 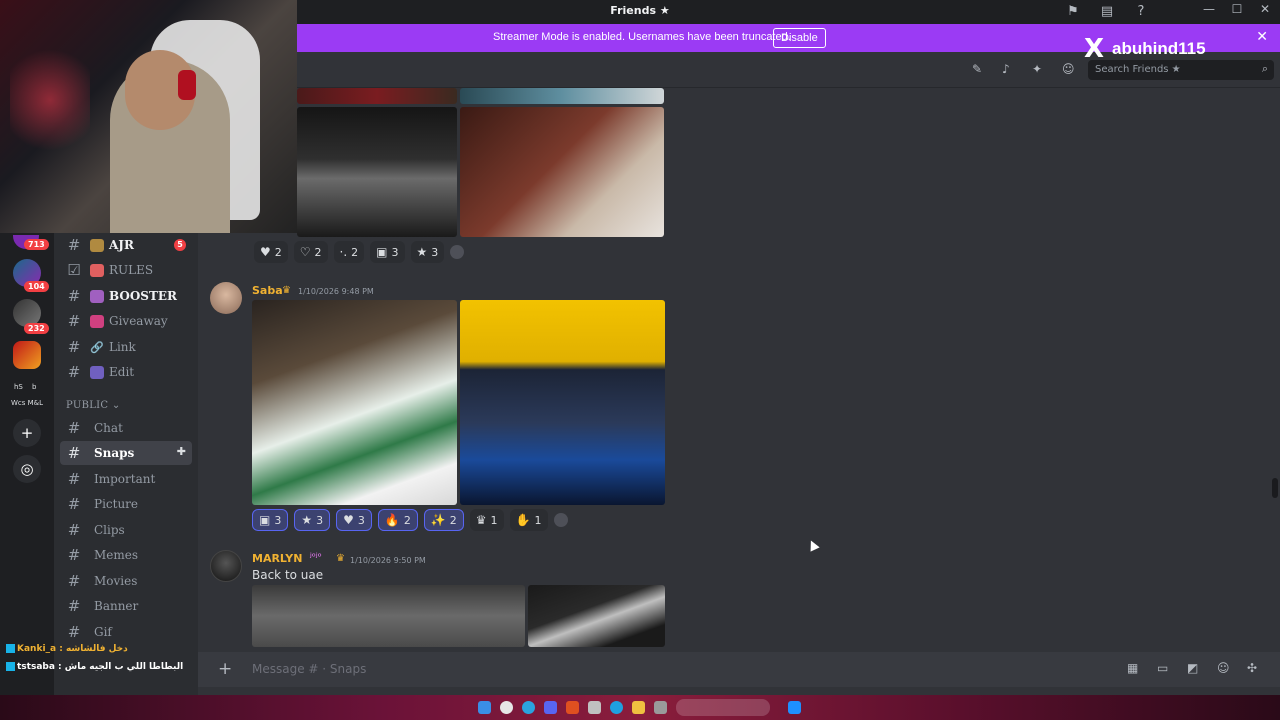 What do you see at coordinates (126, 372) in the screenshot?
I see `channel-item: # Edit` at bounding box center [126, 372].